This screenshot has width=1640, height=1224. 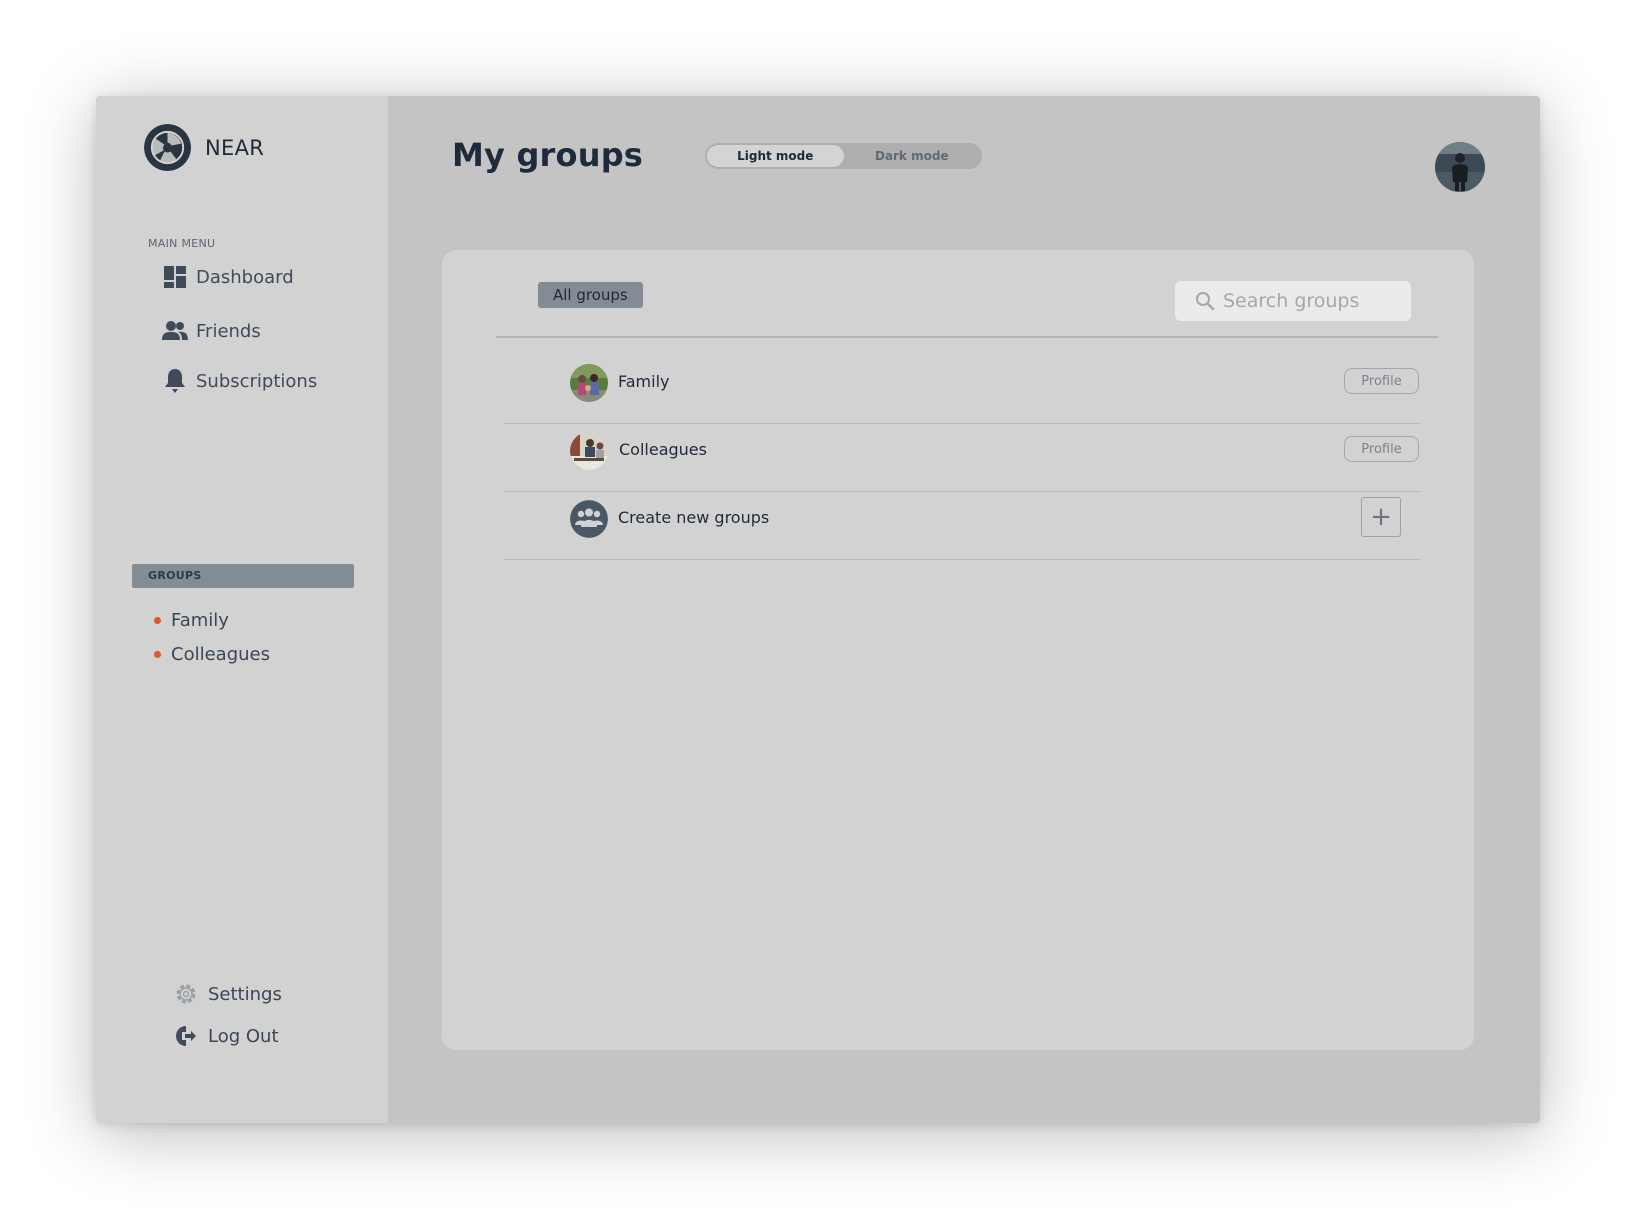 I want to click on logout-icon, so click(x=186, y=1036).